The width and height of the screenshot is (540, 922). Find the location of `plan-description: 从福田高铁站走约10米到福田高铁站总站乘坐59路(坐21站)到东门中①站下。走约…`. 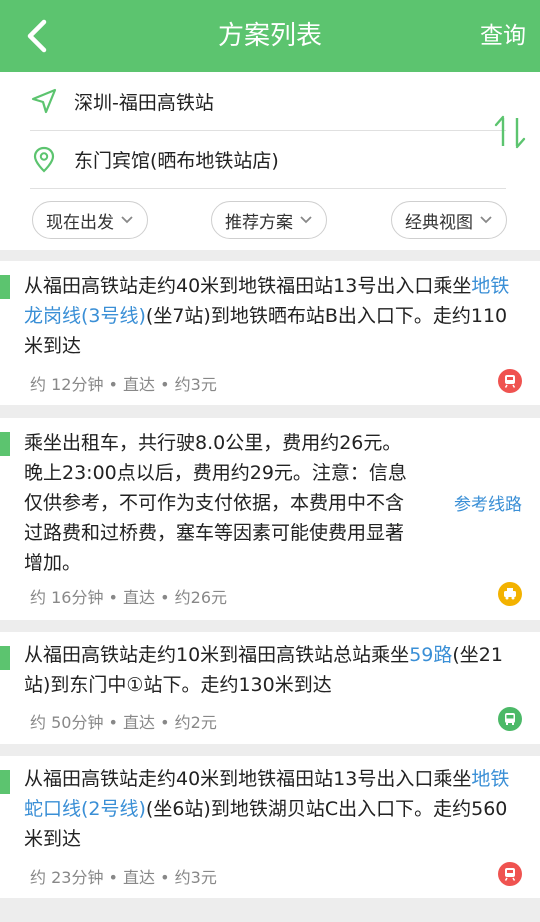

plan-description: 从福田高铁站走约10米到福田高铁站总站乘坐59路(坐21站)到东门中①站下。走约… is located at coordinates (275, 670).